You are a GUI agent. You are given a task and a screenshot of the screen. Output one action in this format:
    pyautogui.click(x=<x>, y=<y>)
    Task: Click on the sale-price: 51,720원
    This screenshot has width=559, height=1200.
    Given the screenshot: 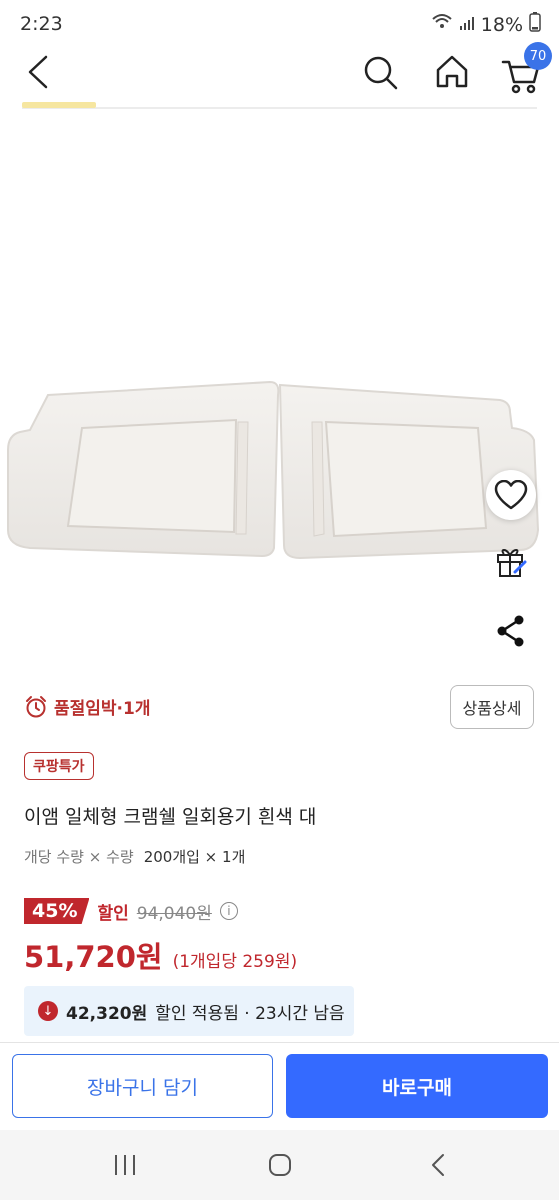 What is the action you would take?
    pyautogui.click(x=93, y=957)
    